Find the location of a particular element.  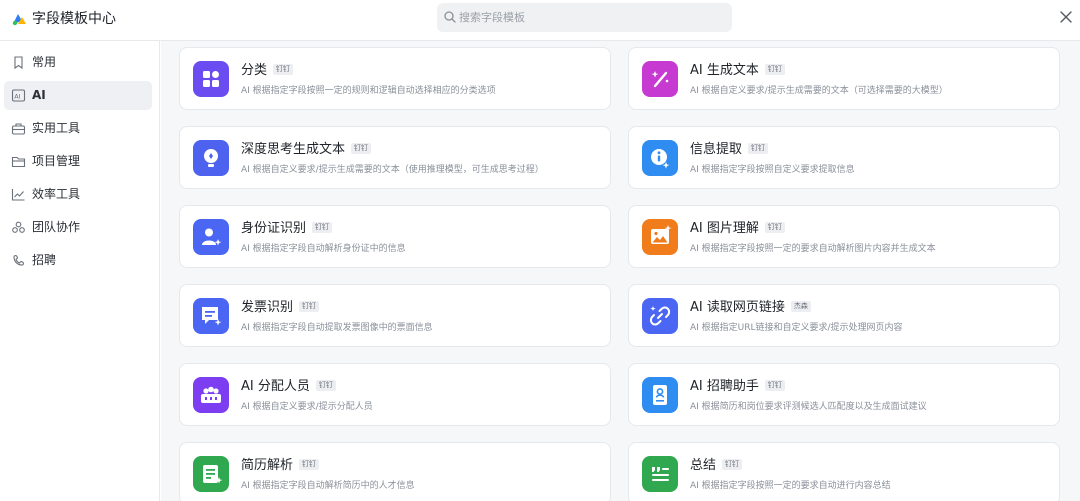

search-icon is located at coordinates (450, 17).